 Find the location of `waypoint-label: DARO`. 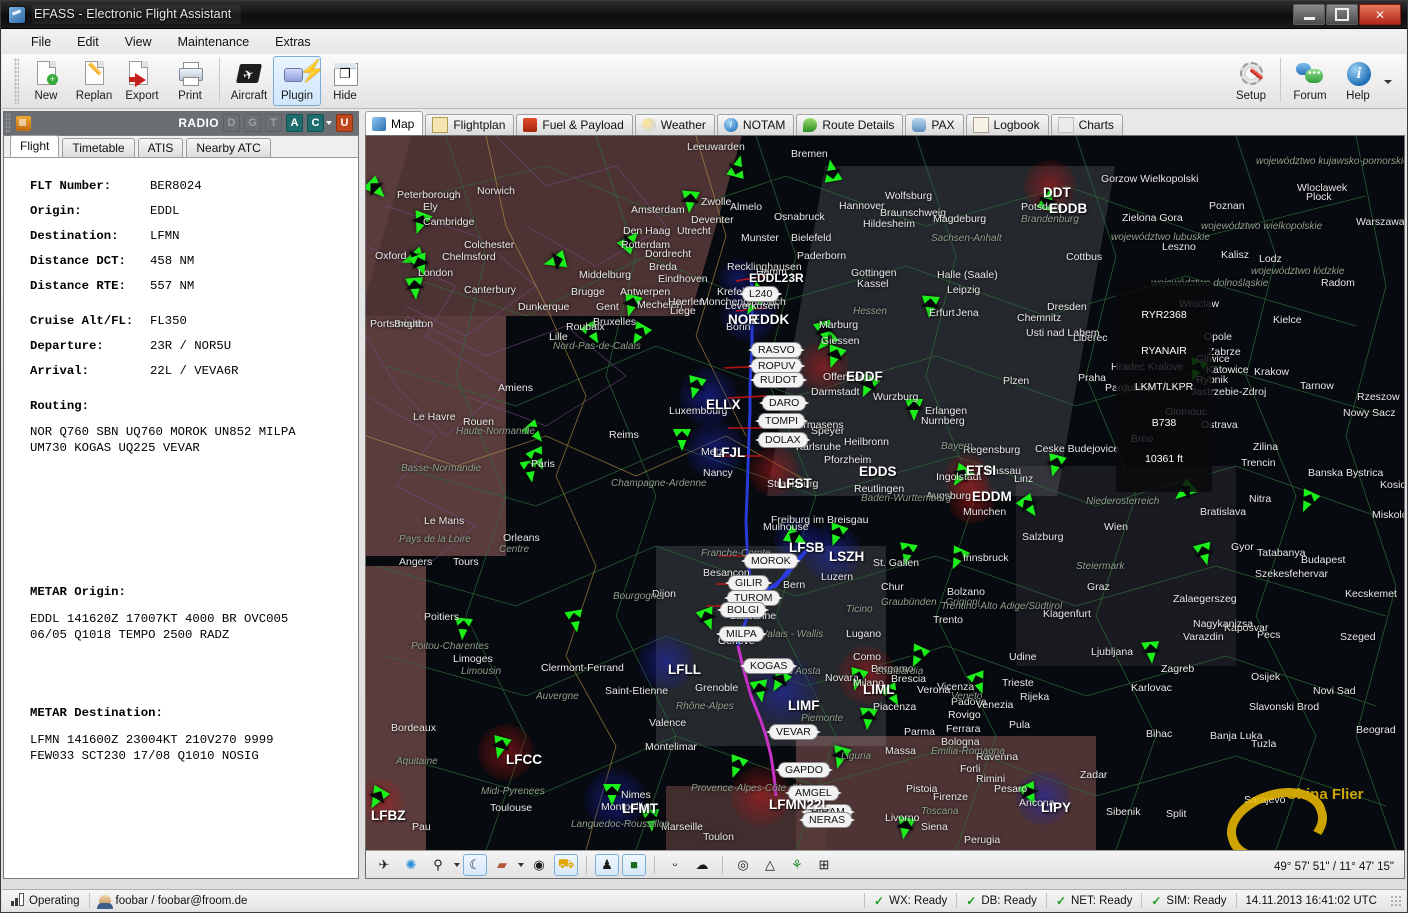

waypoint-label: DARO is located at coordinates (784, 403).